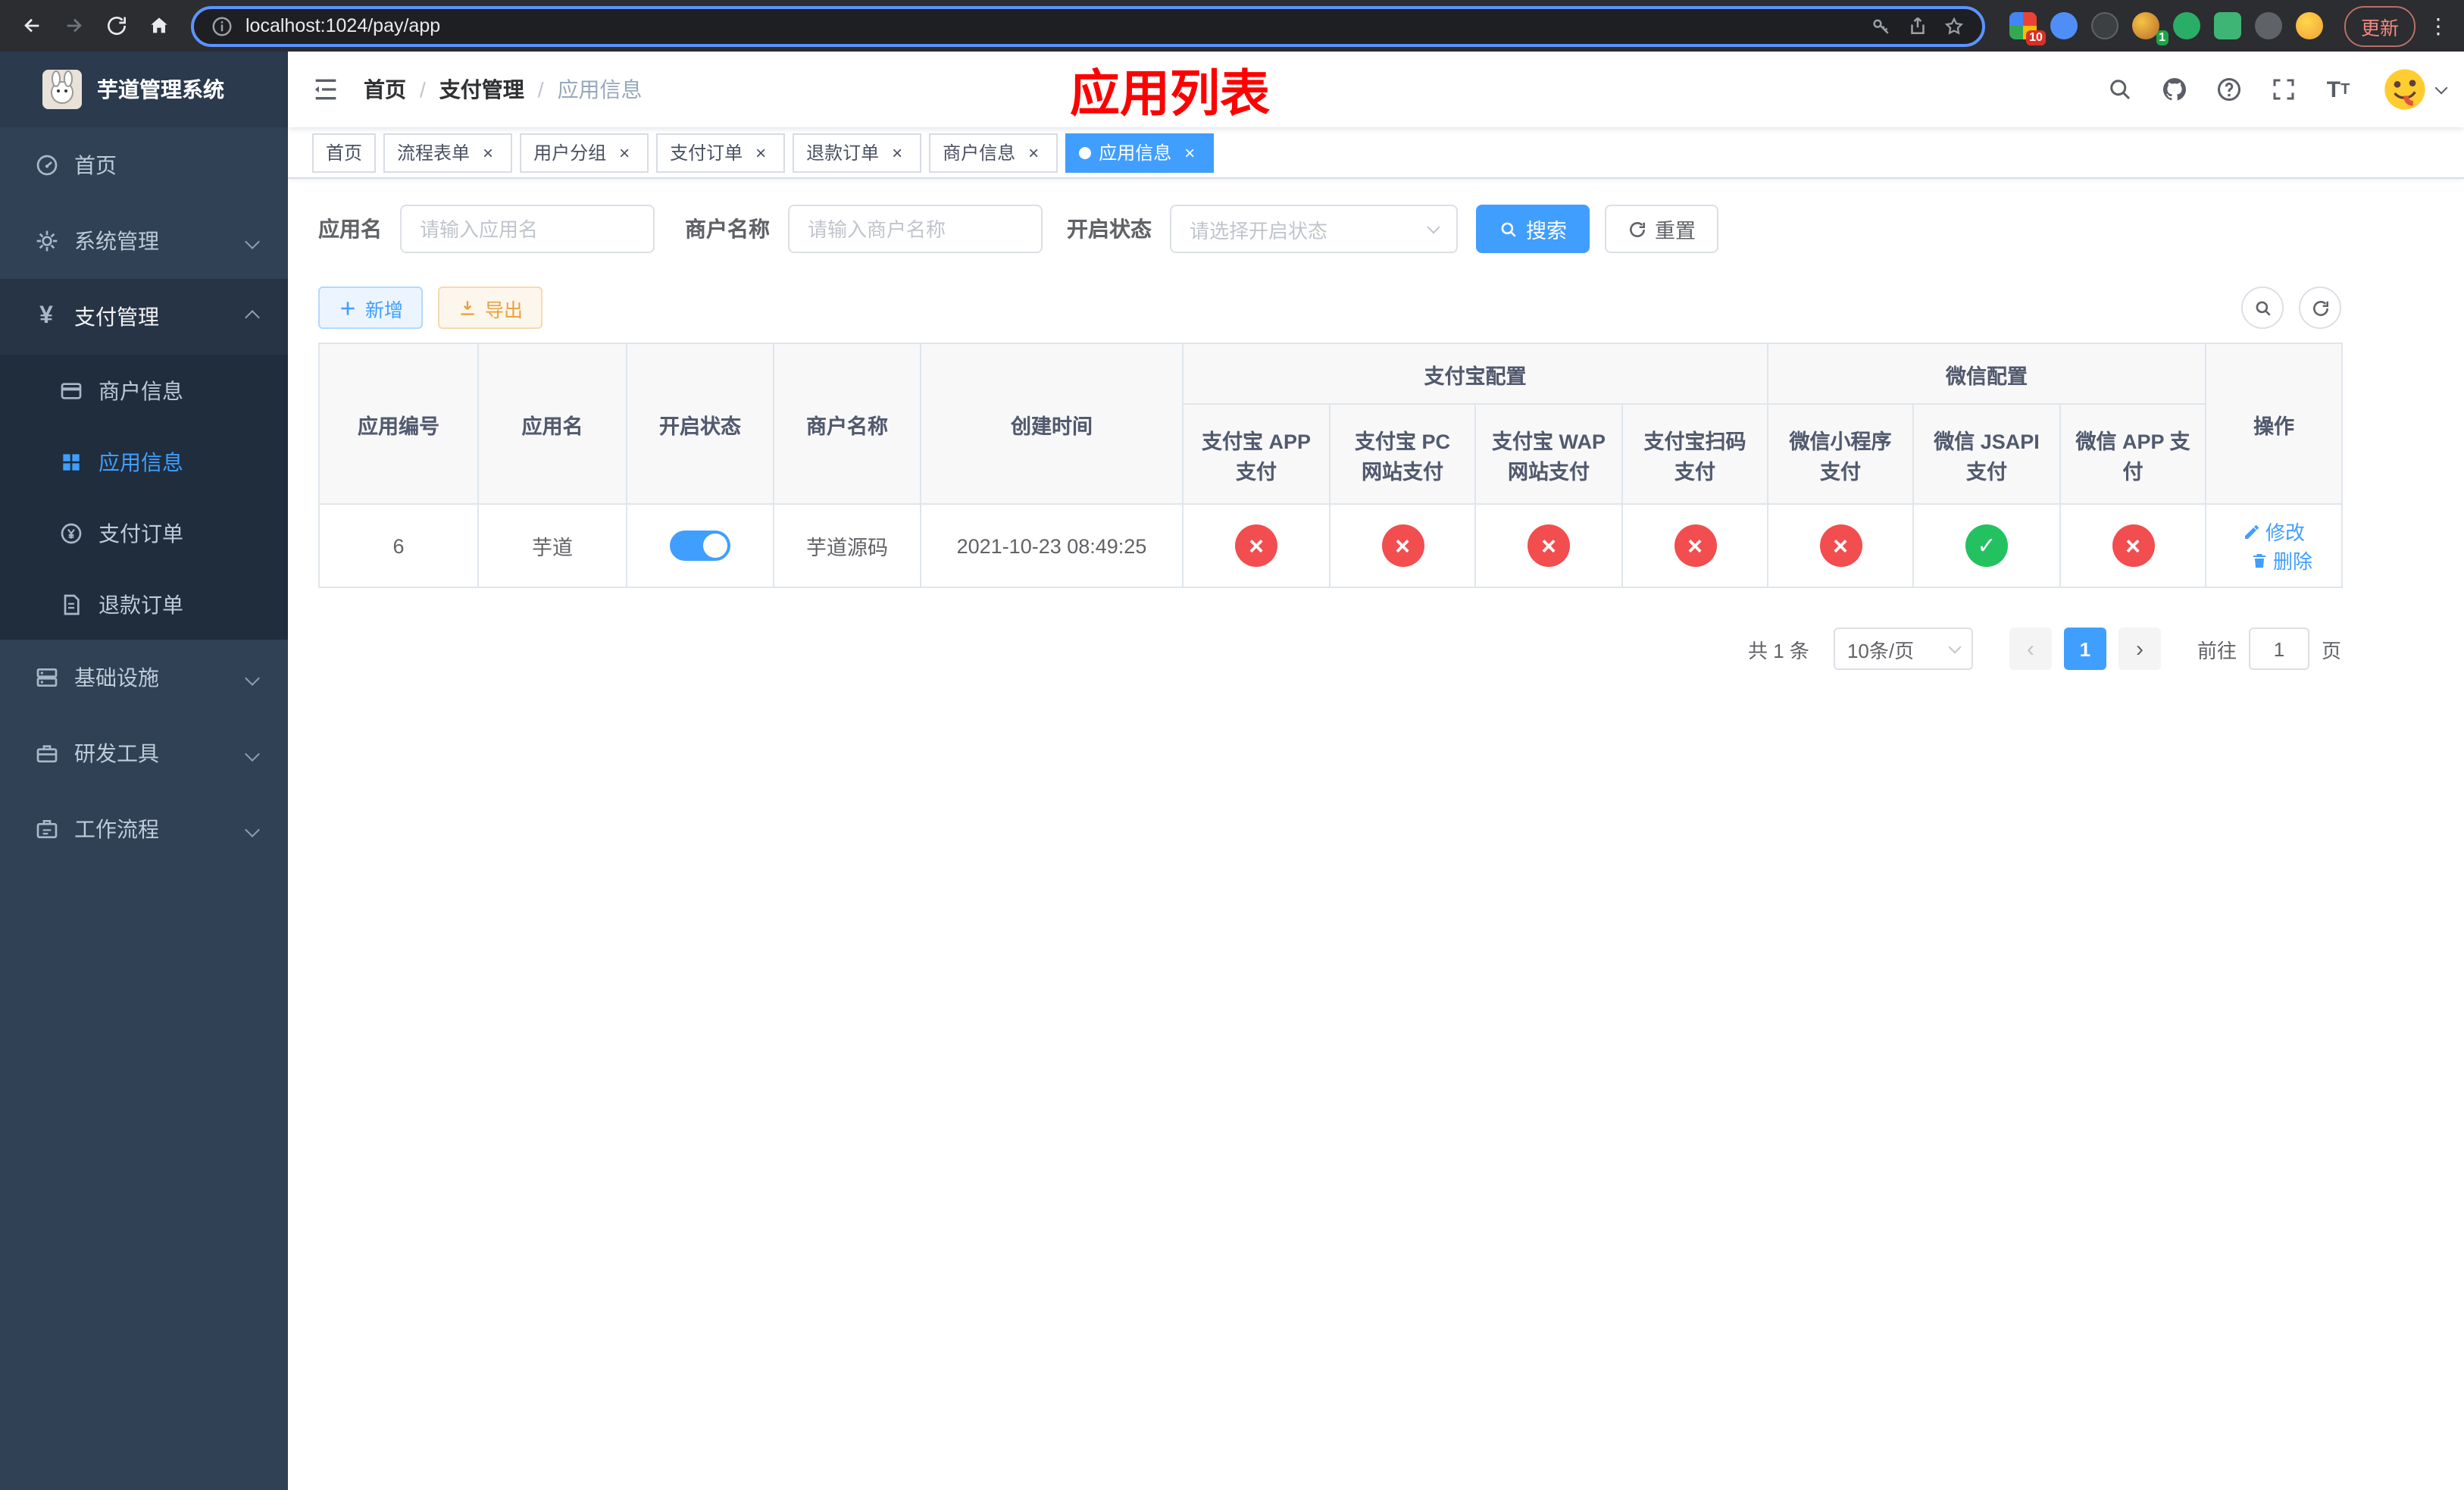 This screenshot has width=2464, height=1490. What do you see at coordinates (2104, 26) in the screenshot?
I see `extension-dark-icon` at bounding box center [2104, 26].